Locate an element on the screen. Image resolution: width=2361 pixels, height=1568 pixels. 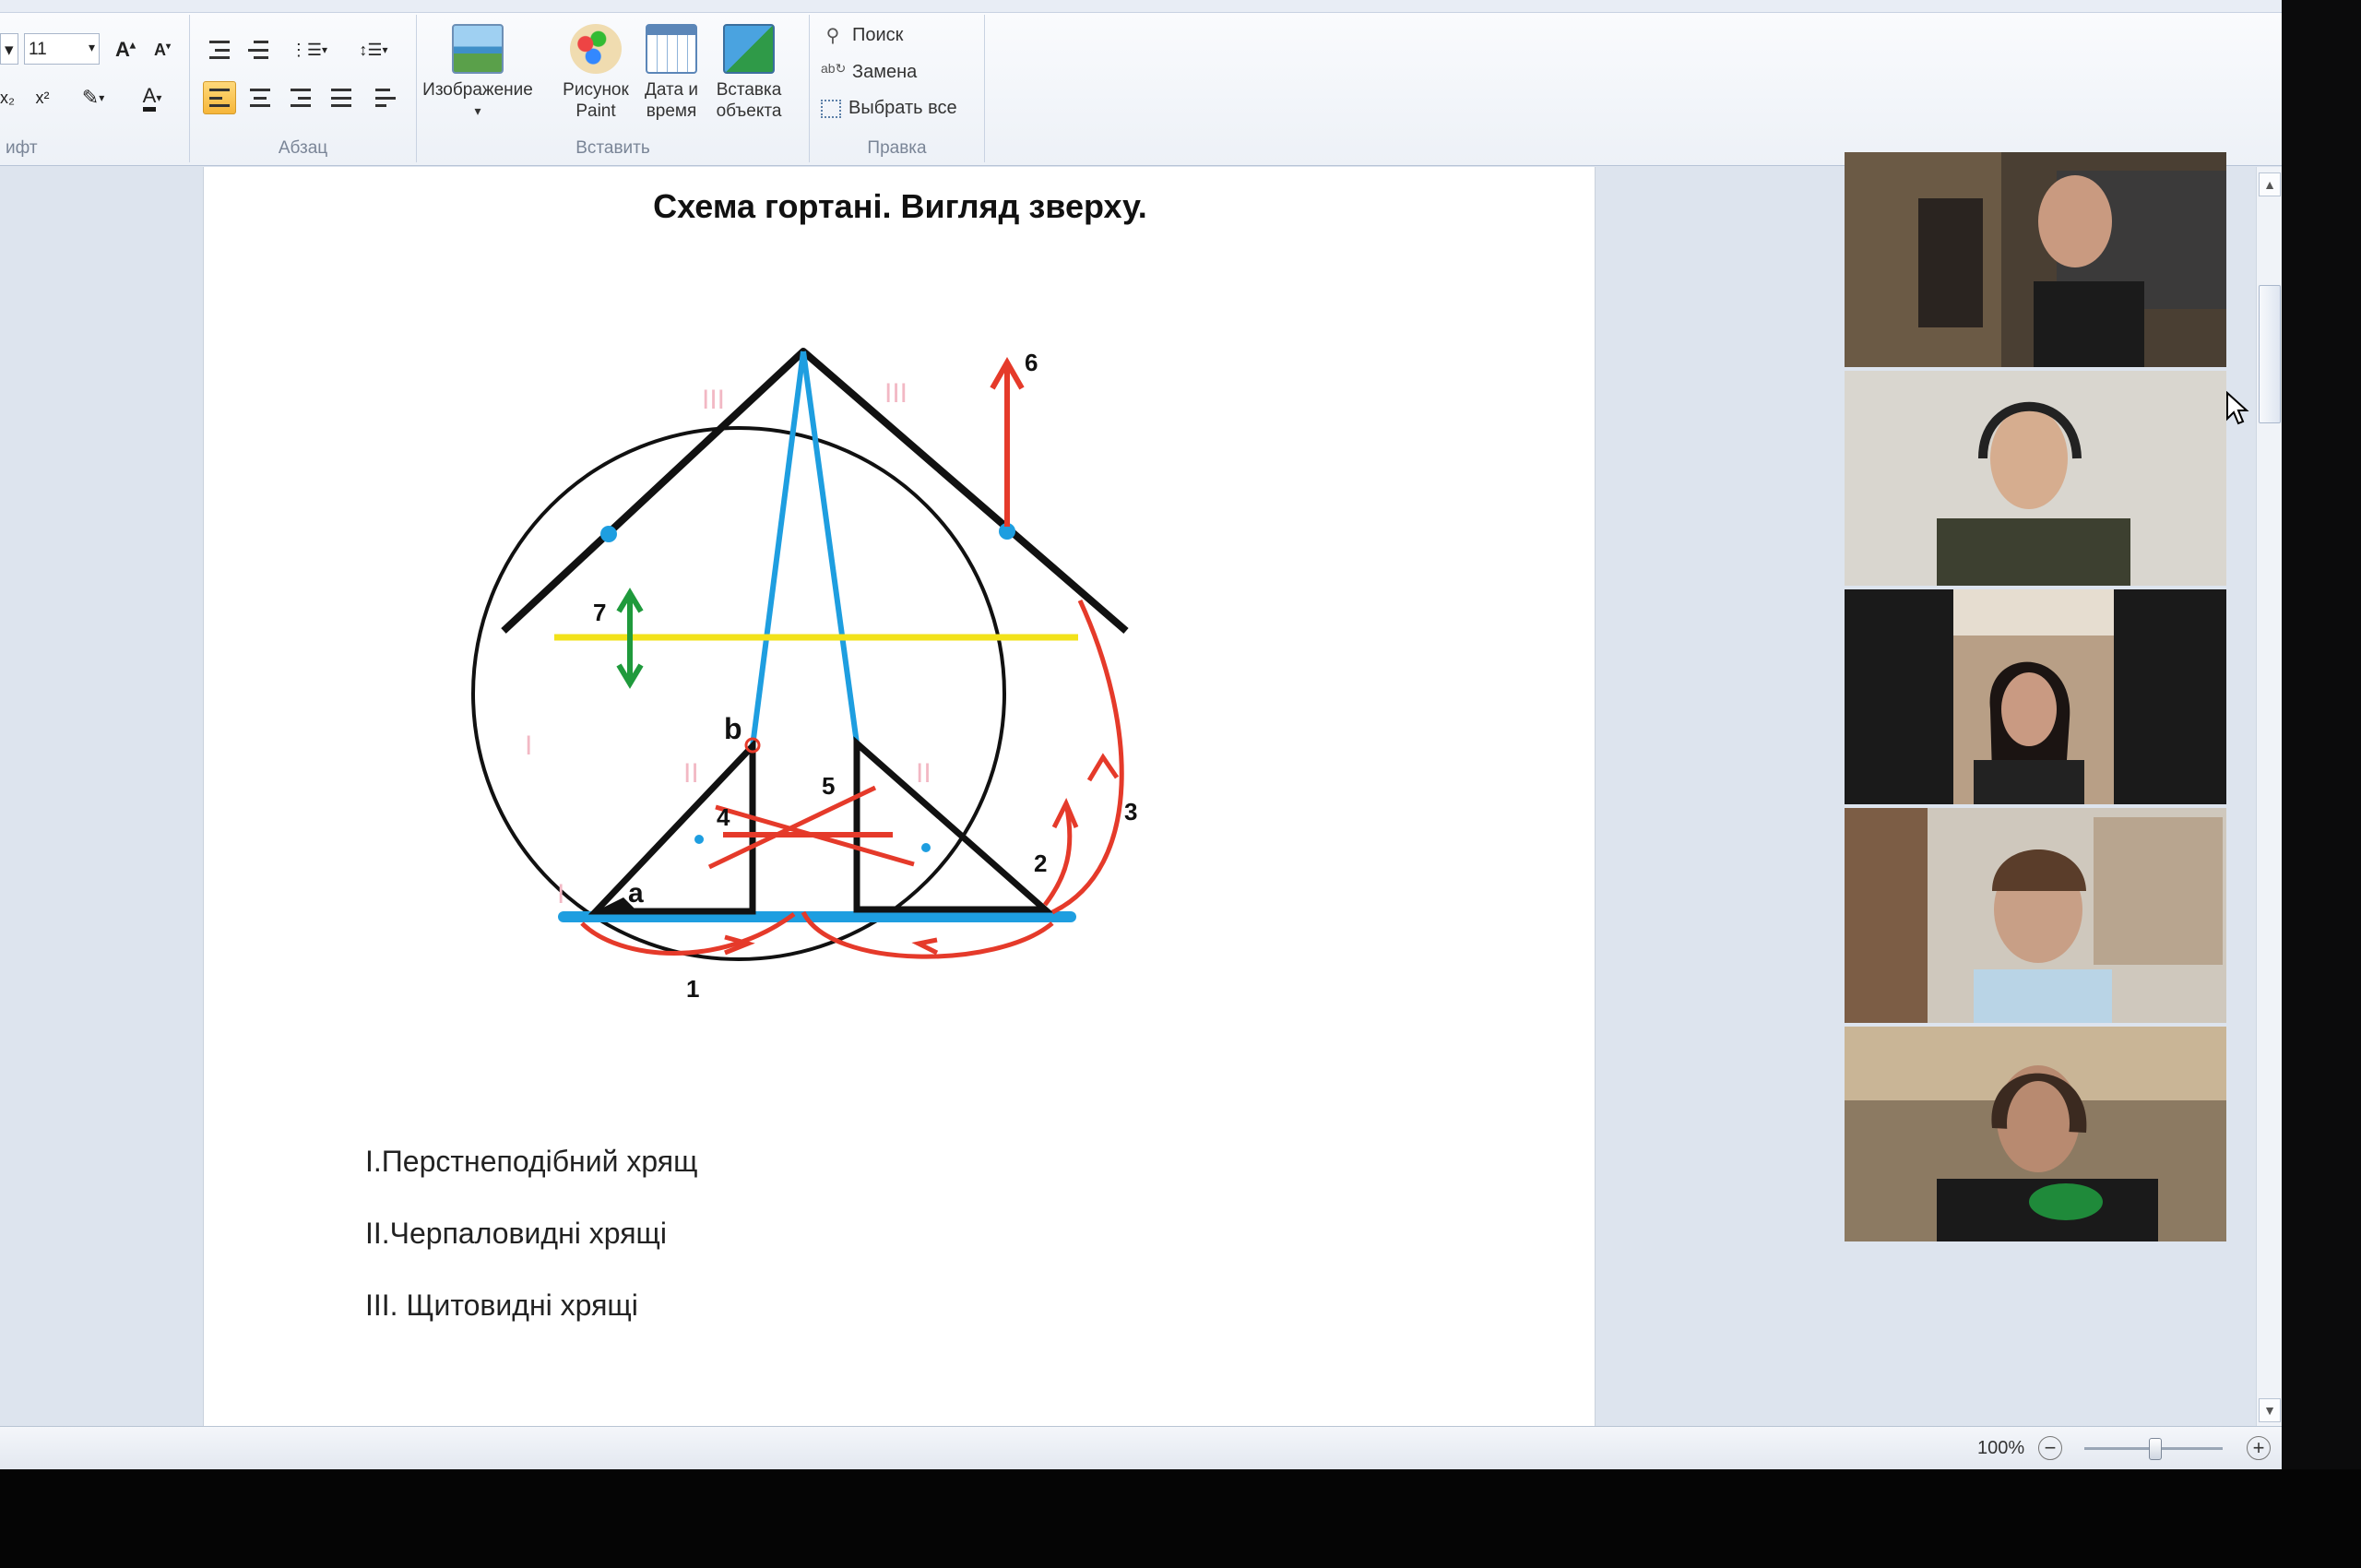
bullets-button: ⋮☰ ▾ is located at coordinates (309, 49).